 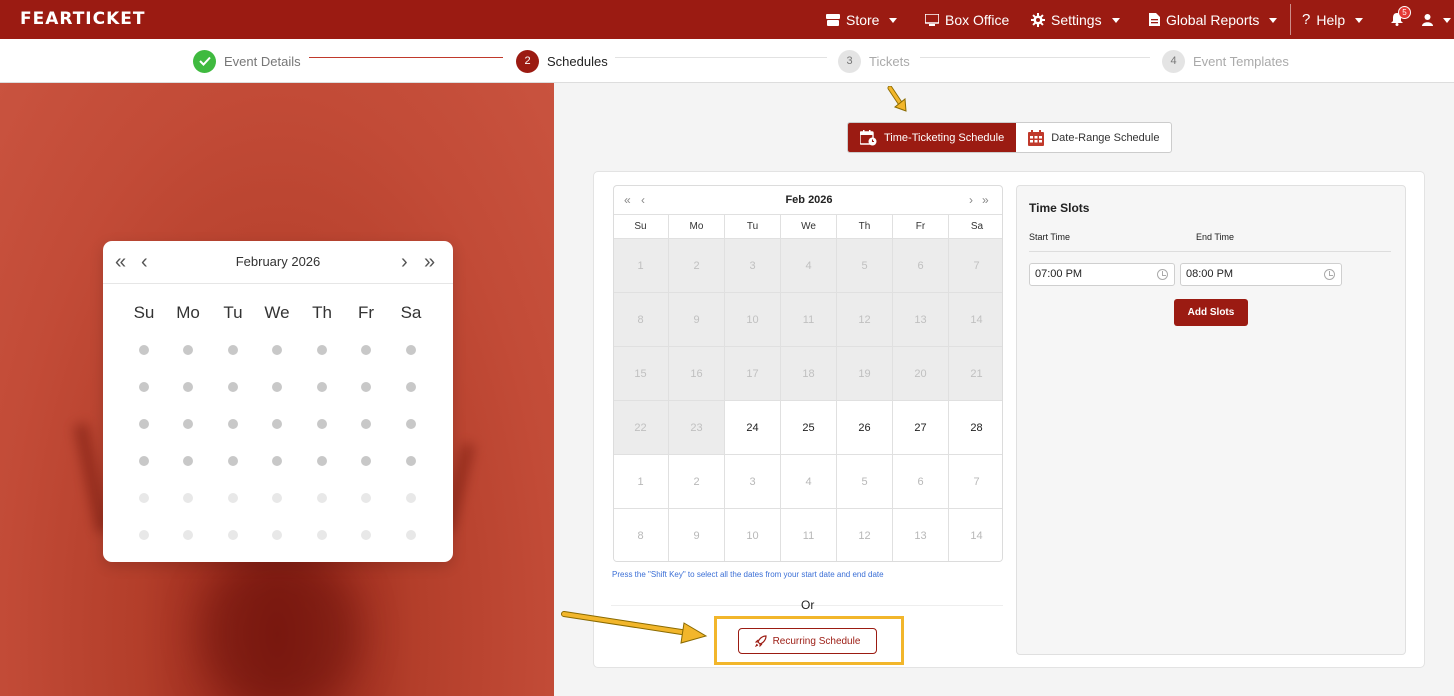 What do you see at coordinates (1059, 274) in the screenshot?
I see `start-time-value: 07:00 PM` at bounding box center [1059, 274].